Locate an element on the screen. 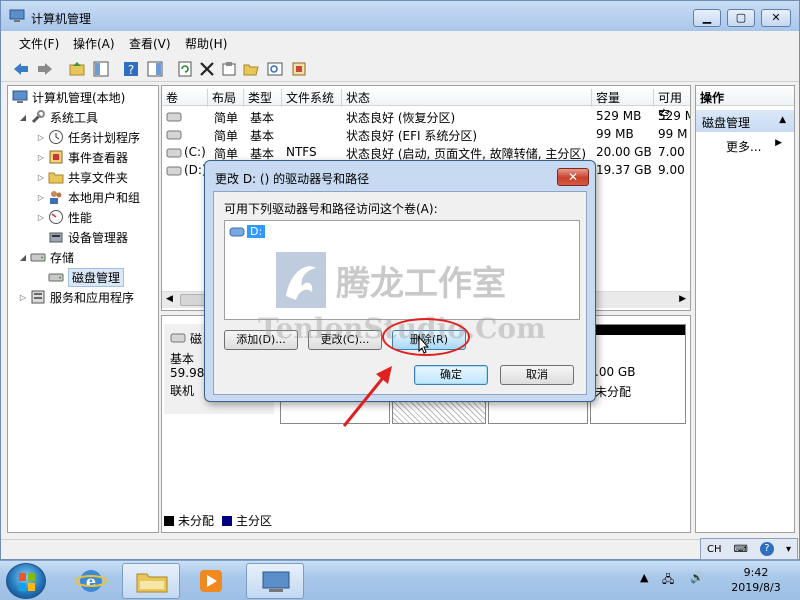 The height and width of the screenshot is (600, 800). disk-settings-icon is located at coordinates (298, 68).